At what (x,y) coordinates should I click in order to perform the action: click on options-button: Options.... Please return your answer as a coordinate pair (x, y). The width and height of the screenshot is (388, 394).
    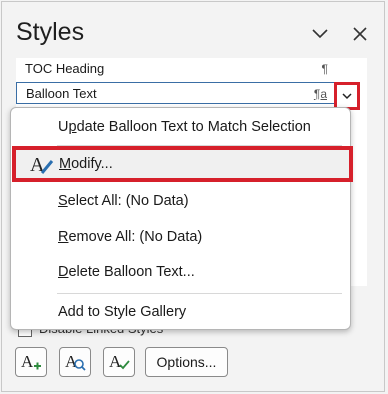
    Looking at the image, I should click on (186, 362).